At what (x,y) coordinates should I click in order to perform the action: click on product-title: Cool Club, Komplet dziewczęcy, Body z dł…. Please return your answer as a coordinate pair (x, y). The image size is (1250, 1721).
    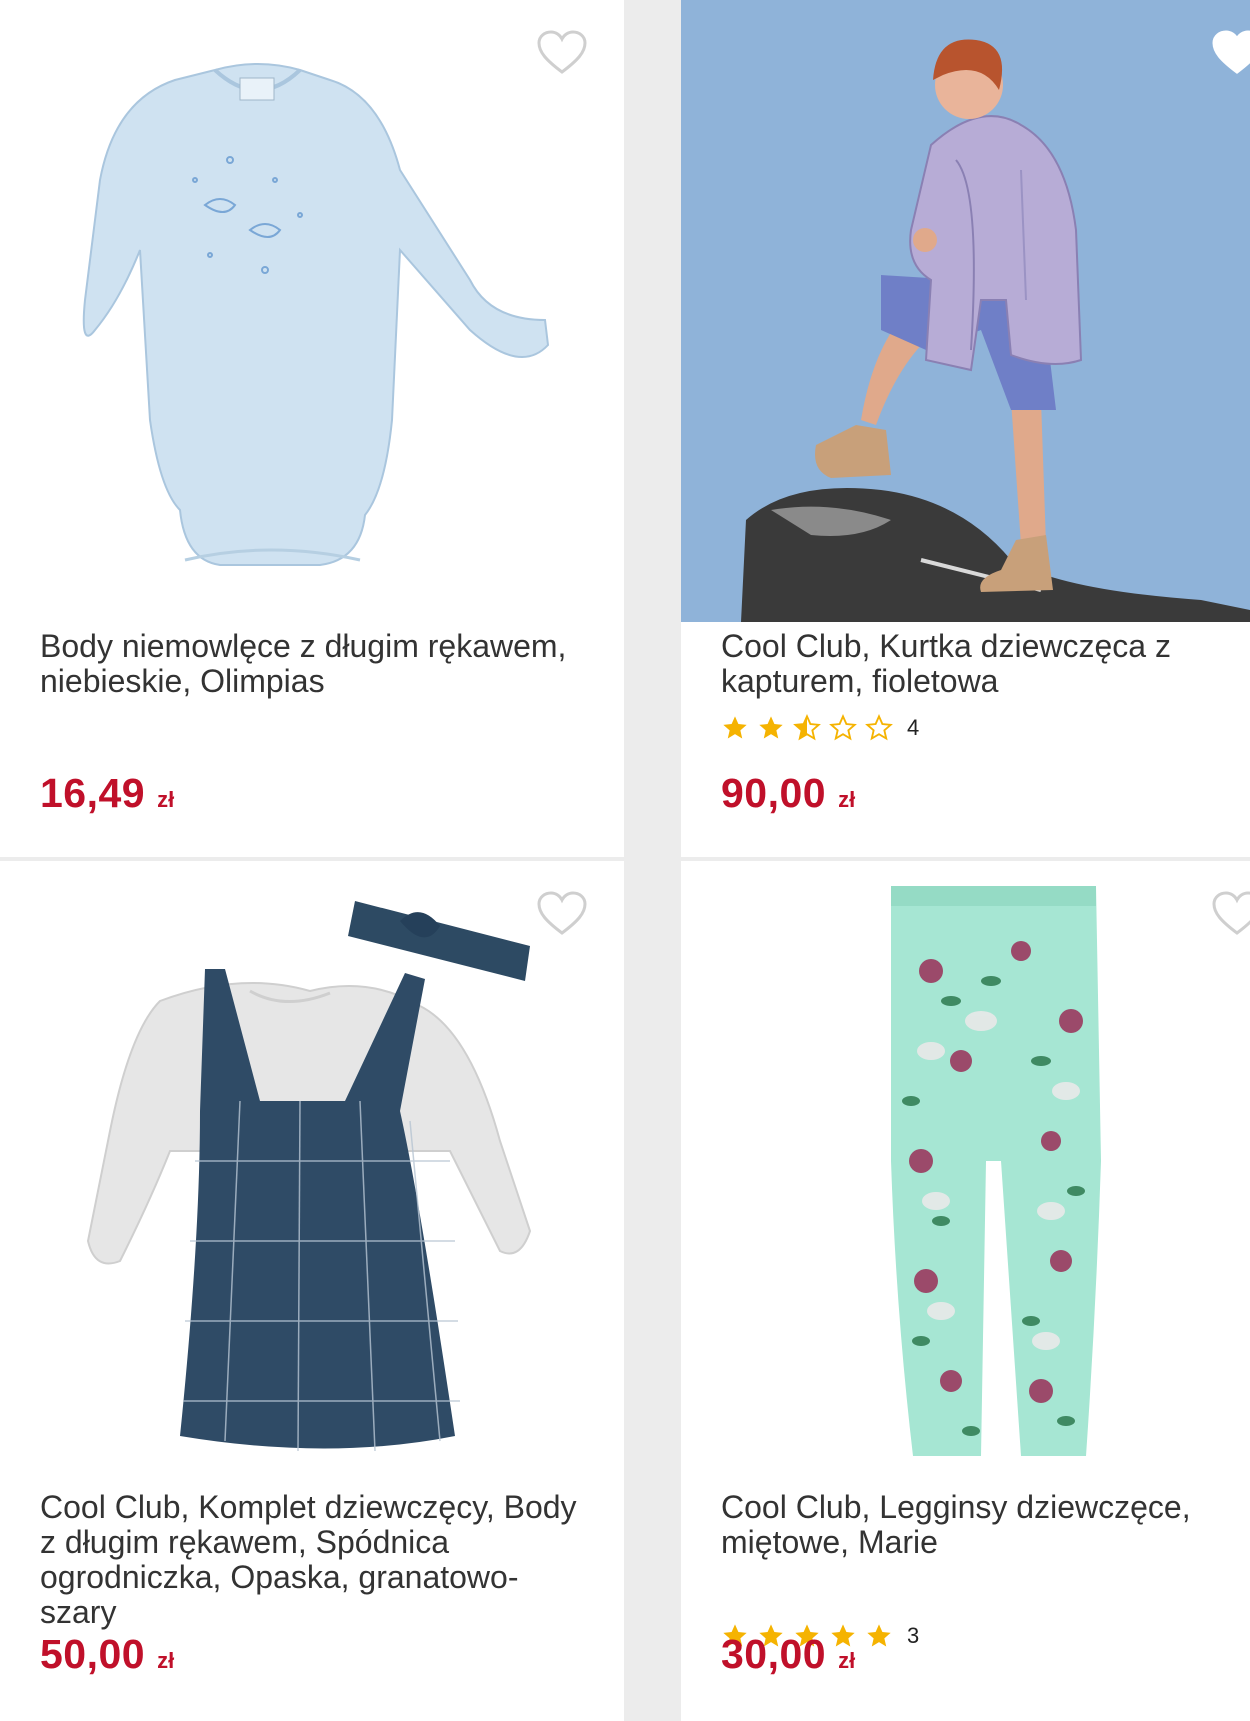
    Looking at the image, I should click on (317, 1560).